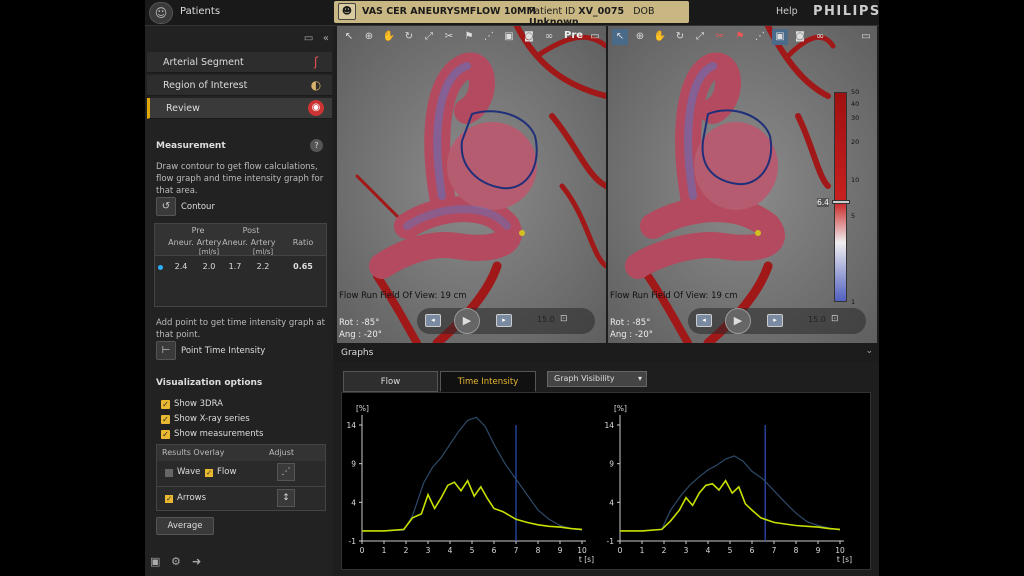 The height and width of the screenshot is (576, 1024). I want to click on help-icon: ?, so click(316, 145).